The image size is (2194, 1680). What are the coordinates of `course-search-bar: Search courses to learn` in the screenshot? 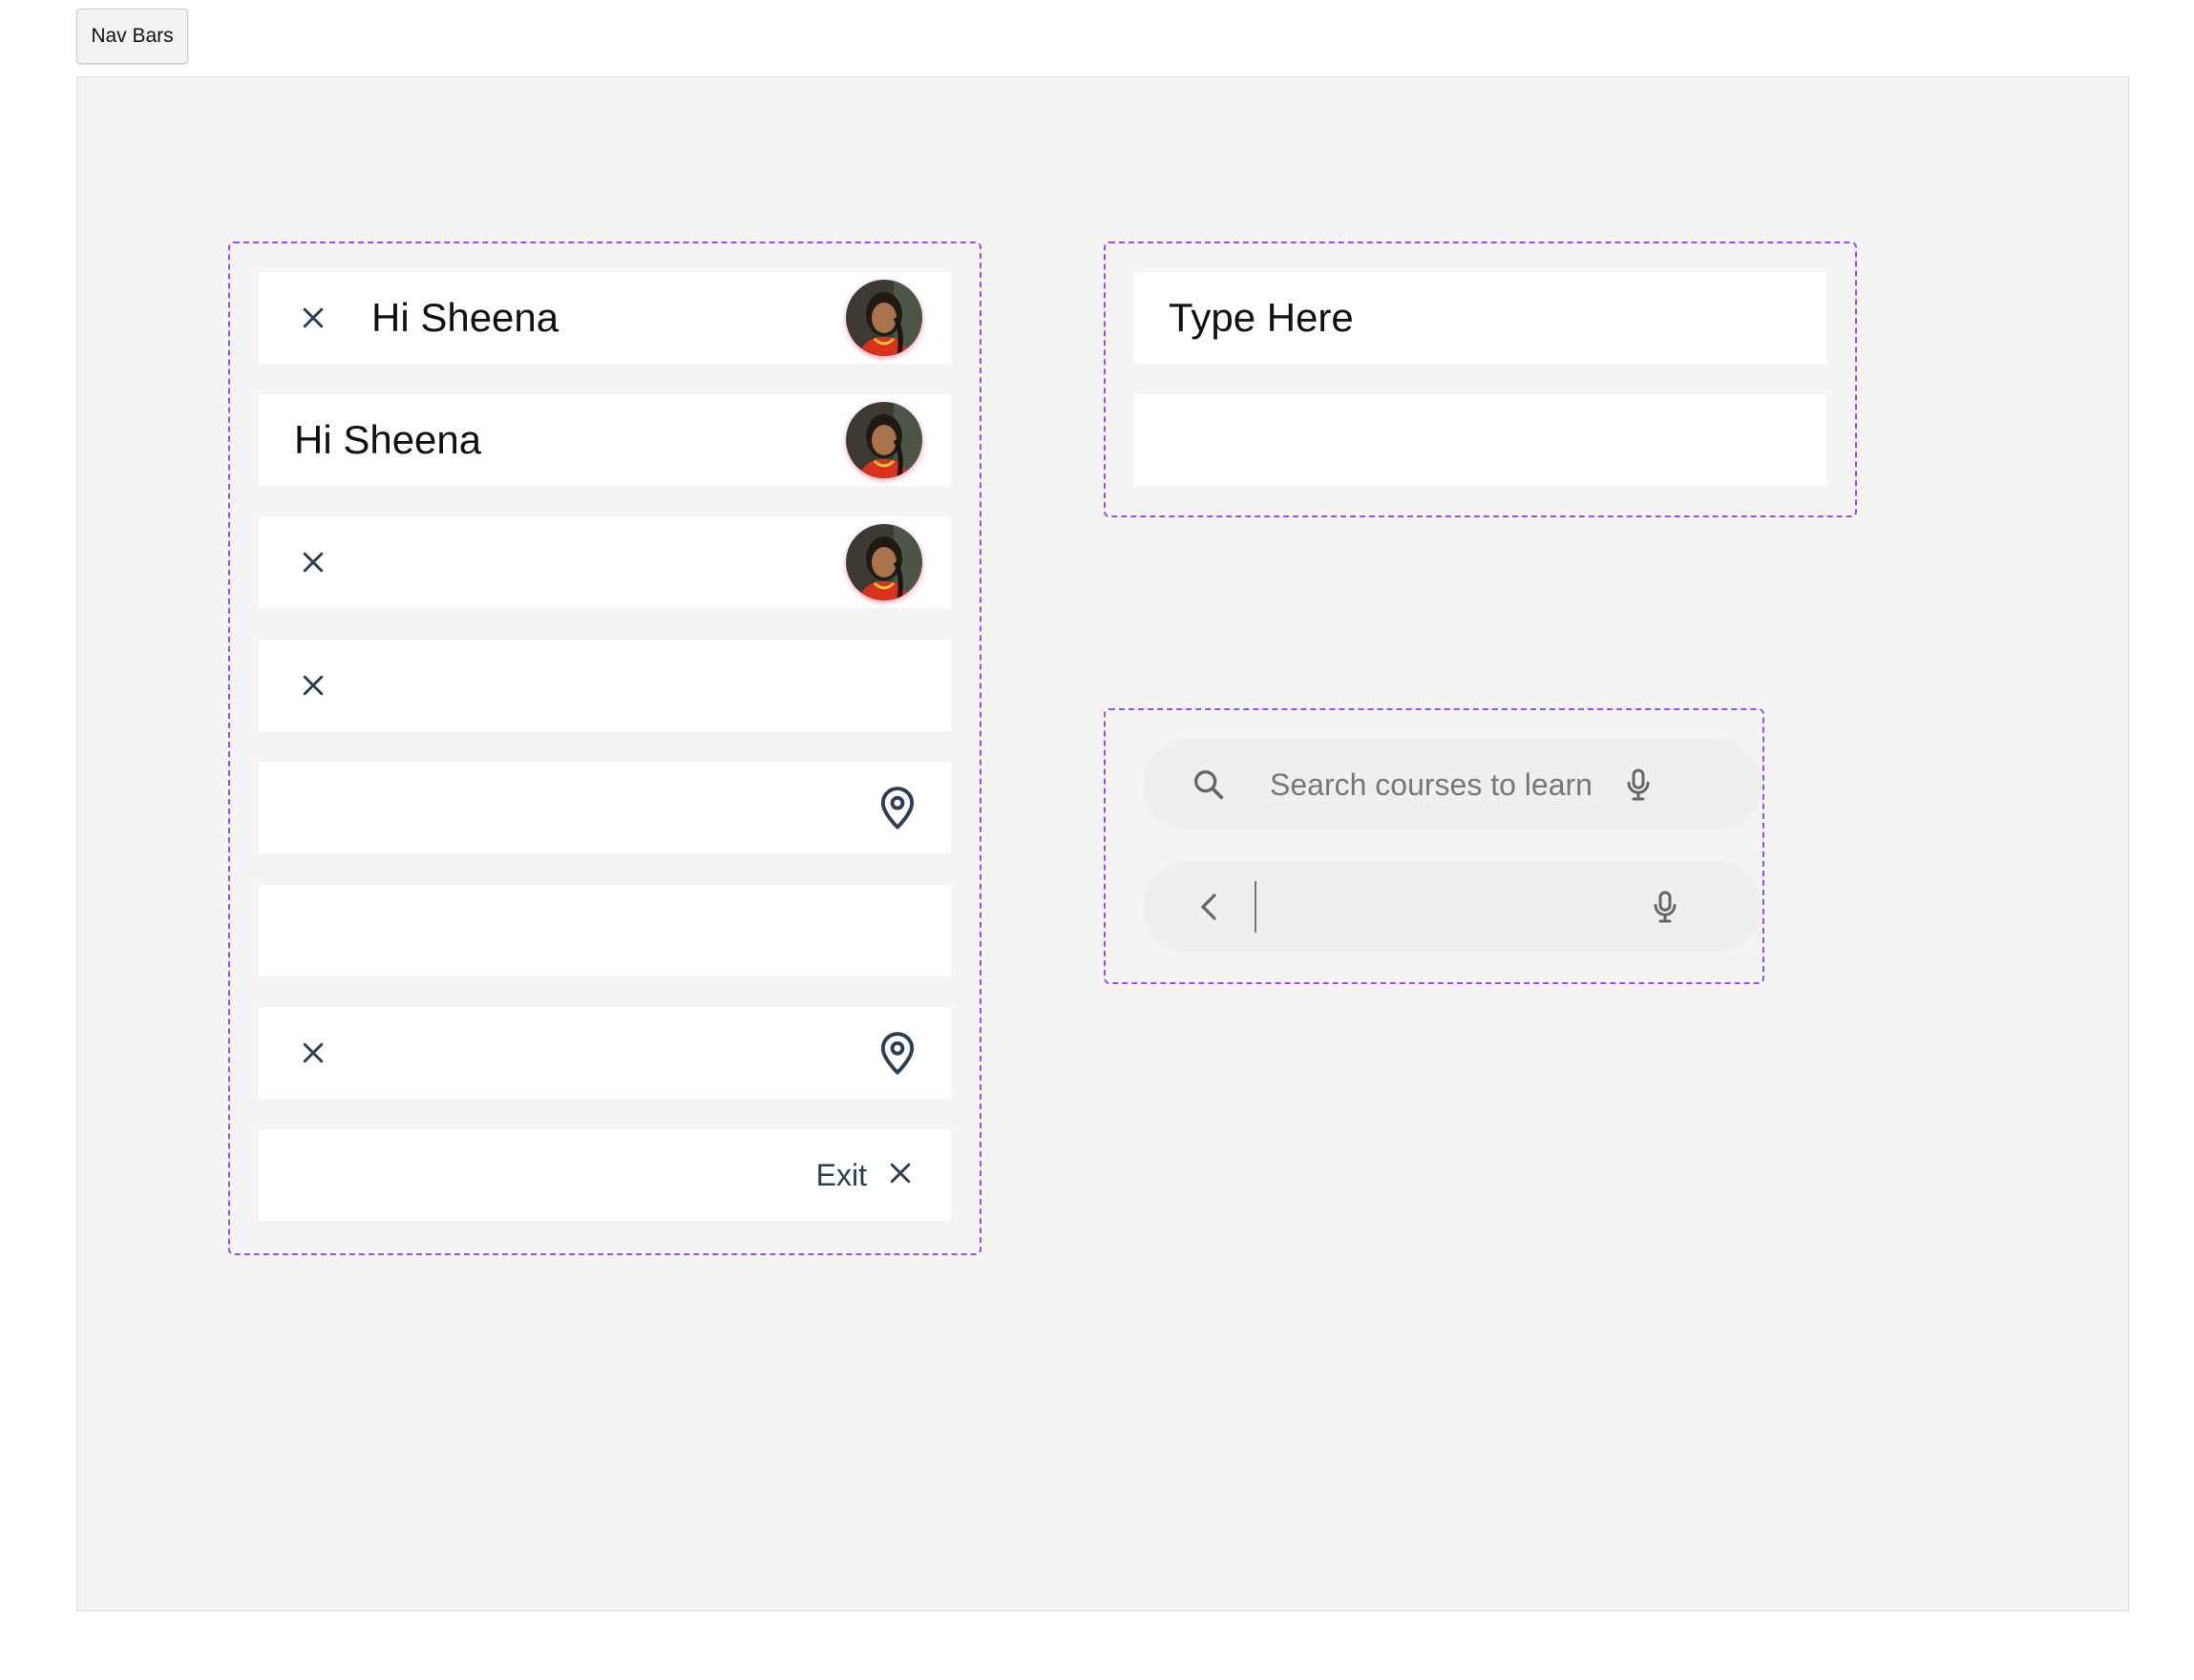 It's located at (1452, 785).